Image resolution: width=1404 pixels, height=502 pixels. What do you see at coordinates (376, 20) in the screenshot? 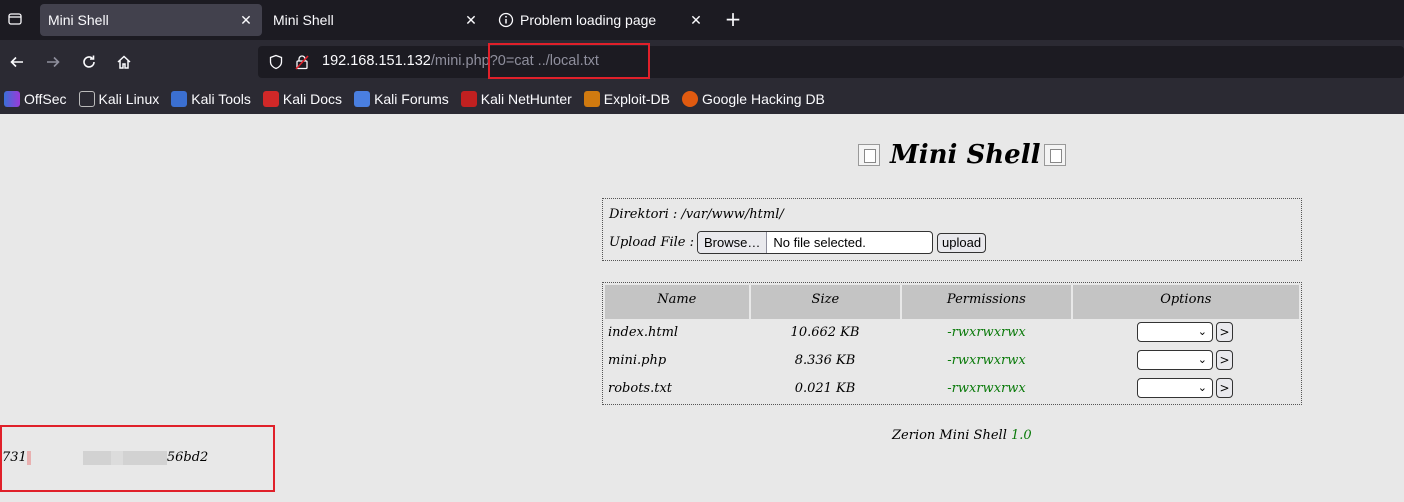
I see `tab-mini-shell-2: Mini Shell ✕` at bounding box center [376, 20].